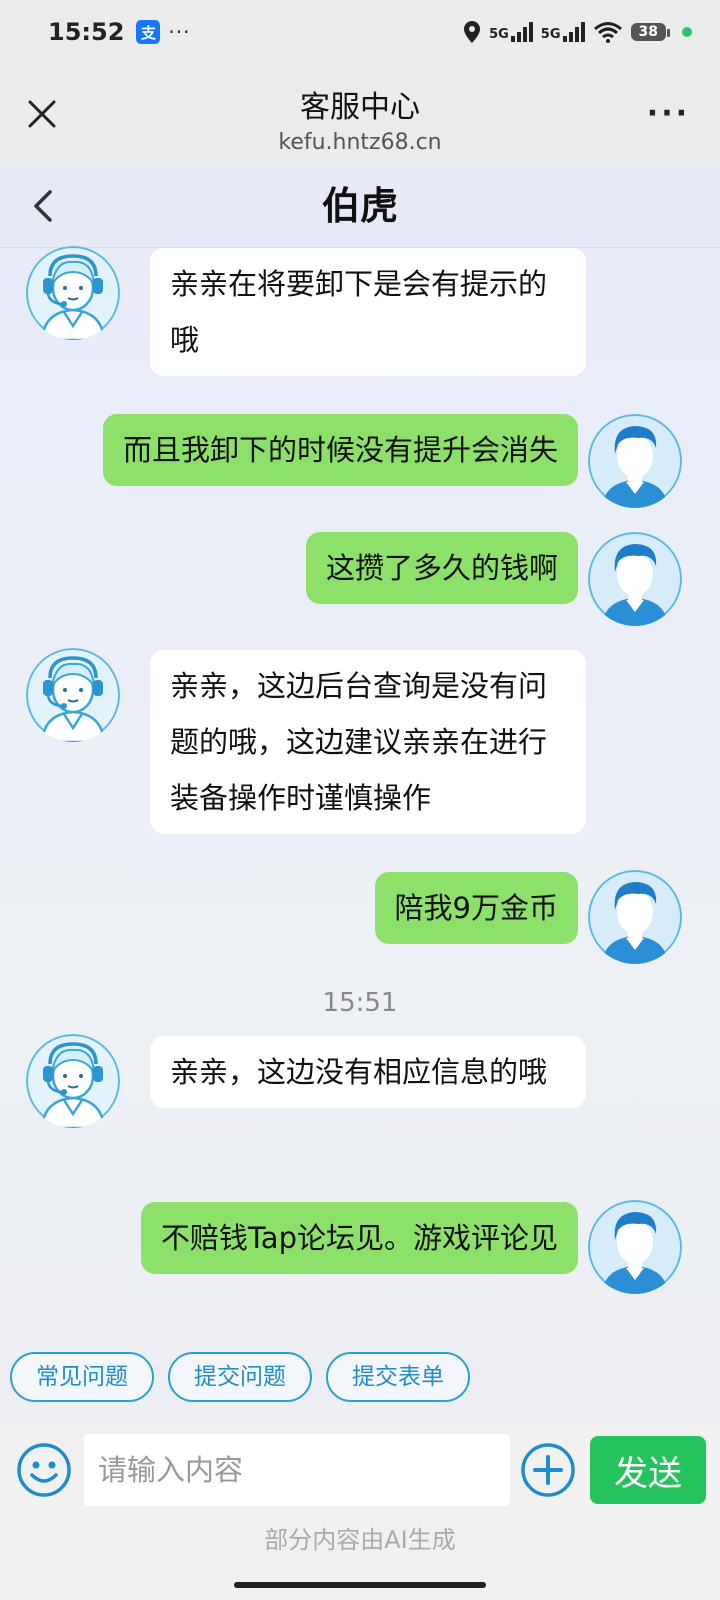  What do you see at coordinates (360, 142) in the screenshot?
I see `page-url: kefu.hntz68.cn` at bounding box center [360, 142].